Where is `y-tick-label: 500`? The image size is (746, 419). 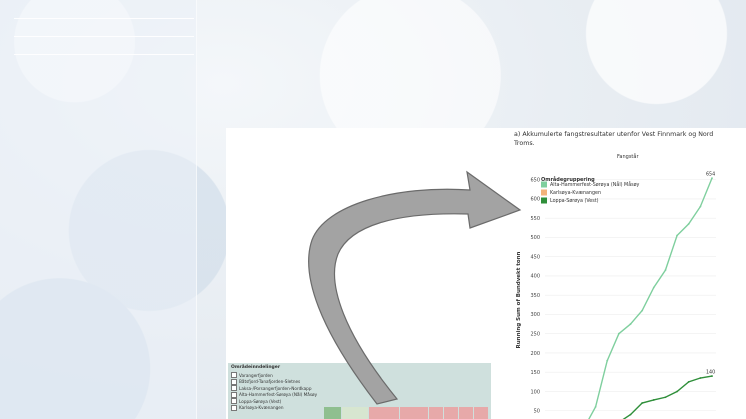
y-tick-label: 500 is located at coordinates (535, 238).